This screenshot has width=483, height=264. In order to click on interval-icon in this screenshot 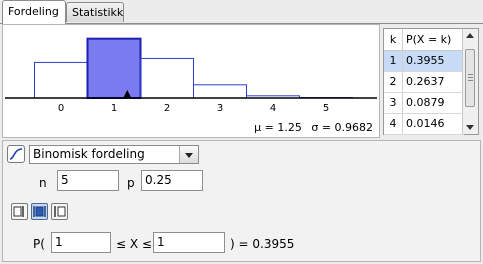, I will do `click(39, 211)`.